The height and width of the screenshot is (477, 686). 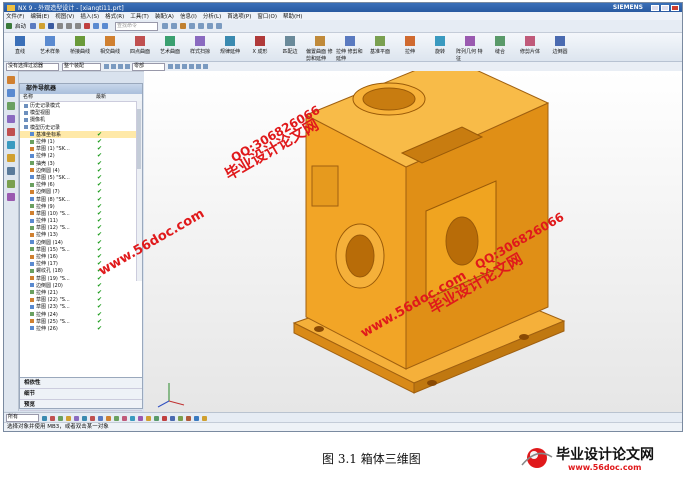 What do you see at coordinates (180, 418) in the screenshot?
I see `mirror-icon` at bounding box center [180, 418].